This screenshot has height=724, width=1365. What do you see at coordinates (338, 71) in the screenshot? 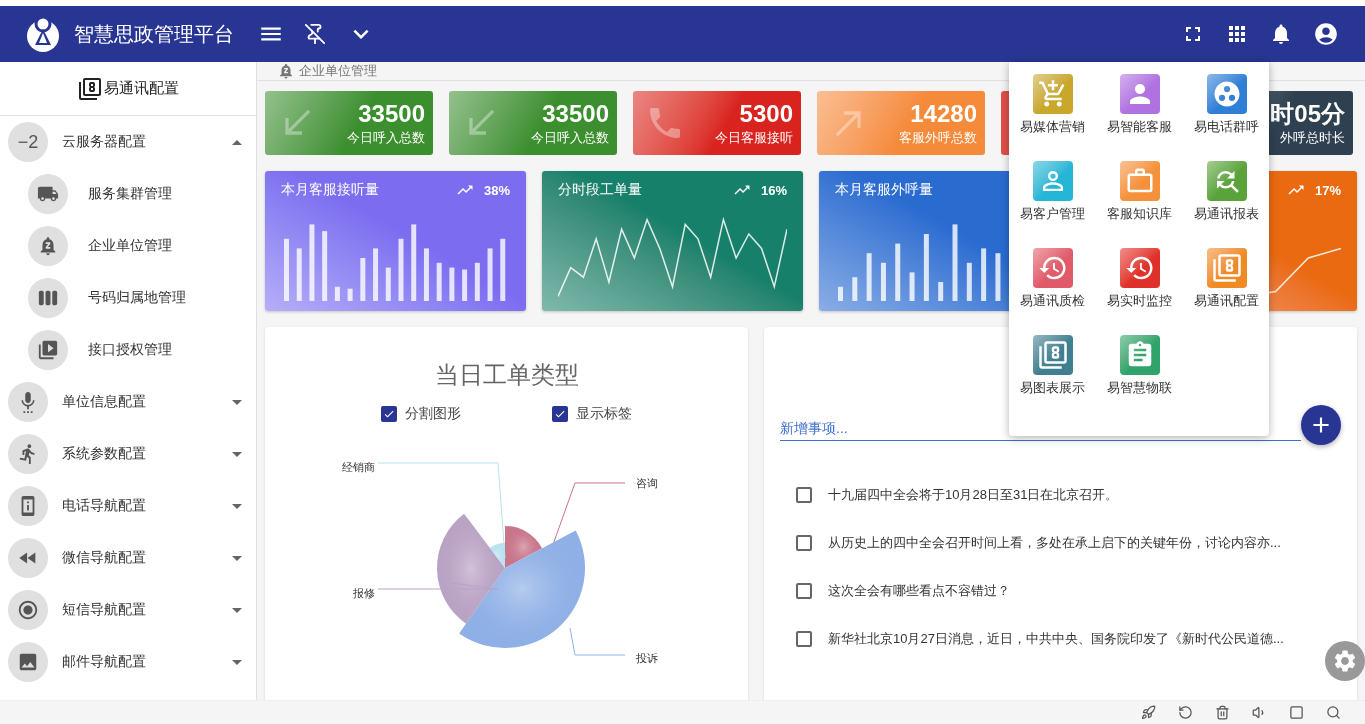
I see `breadcrumb: 企业单位管理` at bounding box center [338, 71].